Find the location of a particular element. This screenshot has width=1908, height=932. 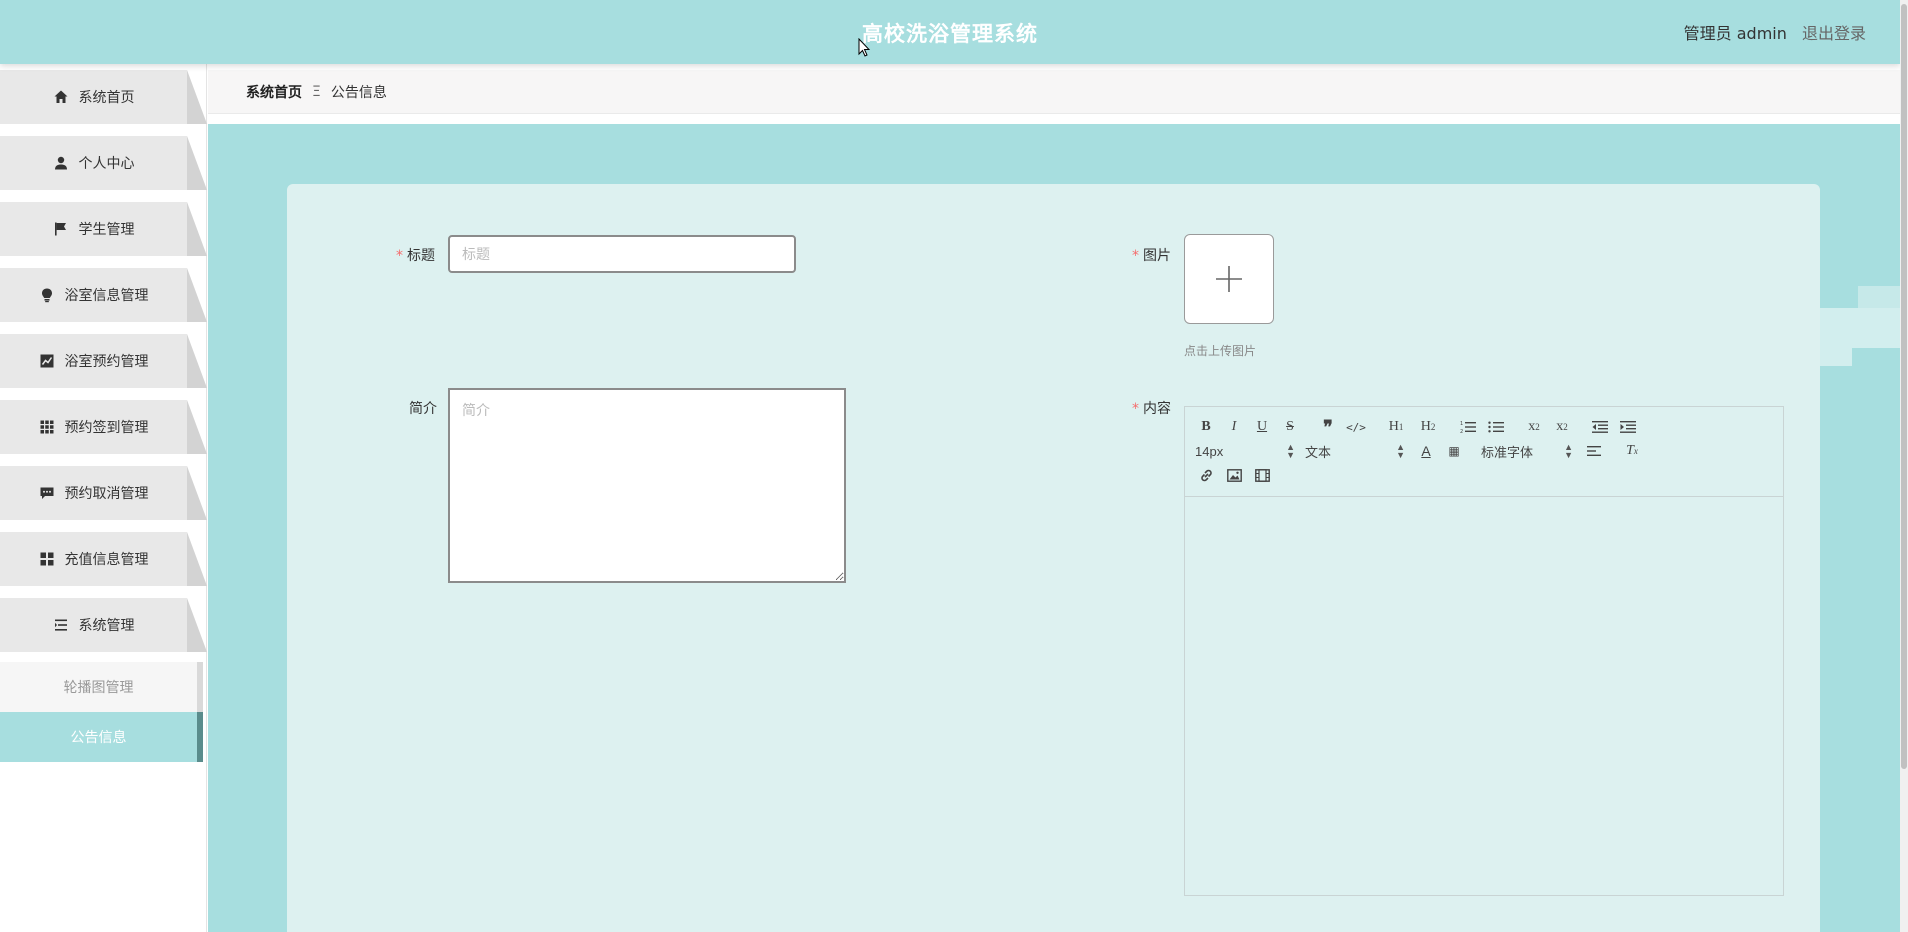

user-area: 管理员 admin 退出登录 is located at coordinates (1770, 32).